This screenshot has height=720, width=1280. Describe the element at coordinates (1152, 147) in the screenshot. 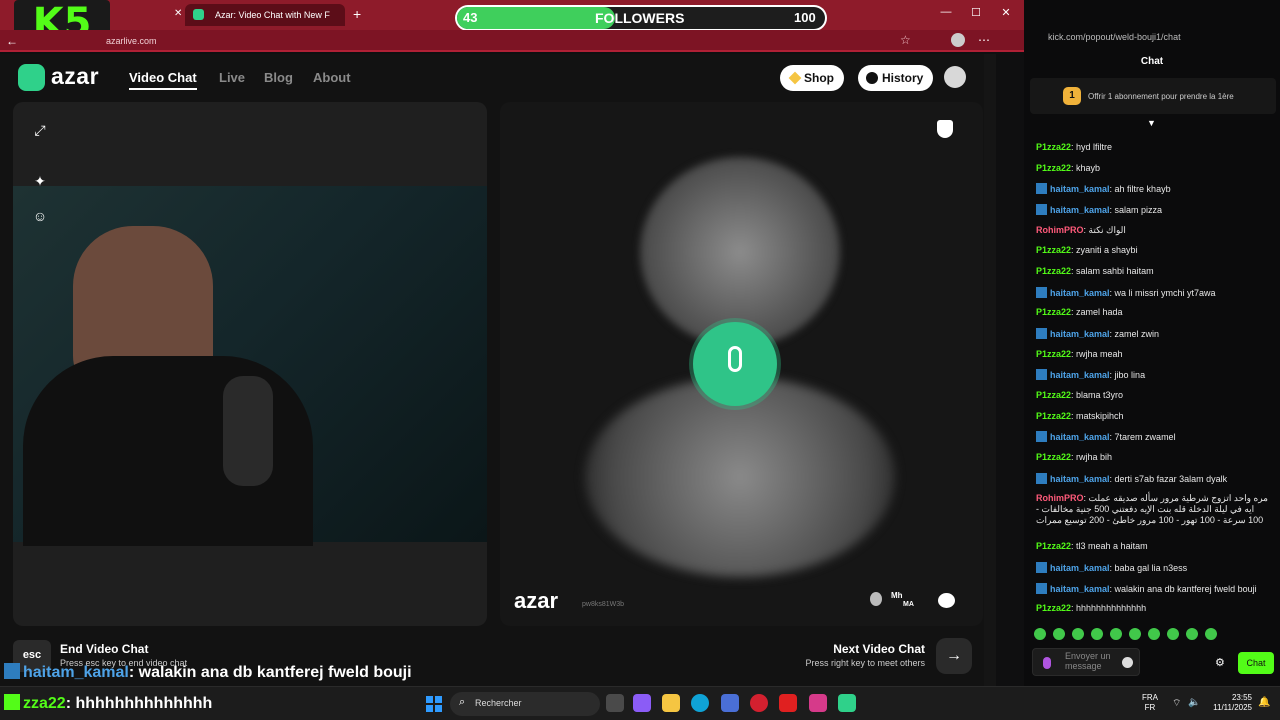

I see `chat-message: P1zza22: hyd lfiltre` at that location.